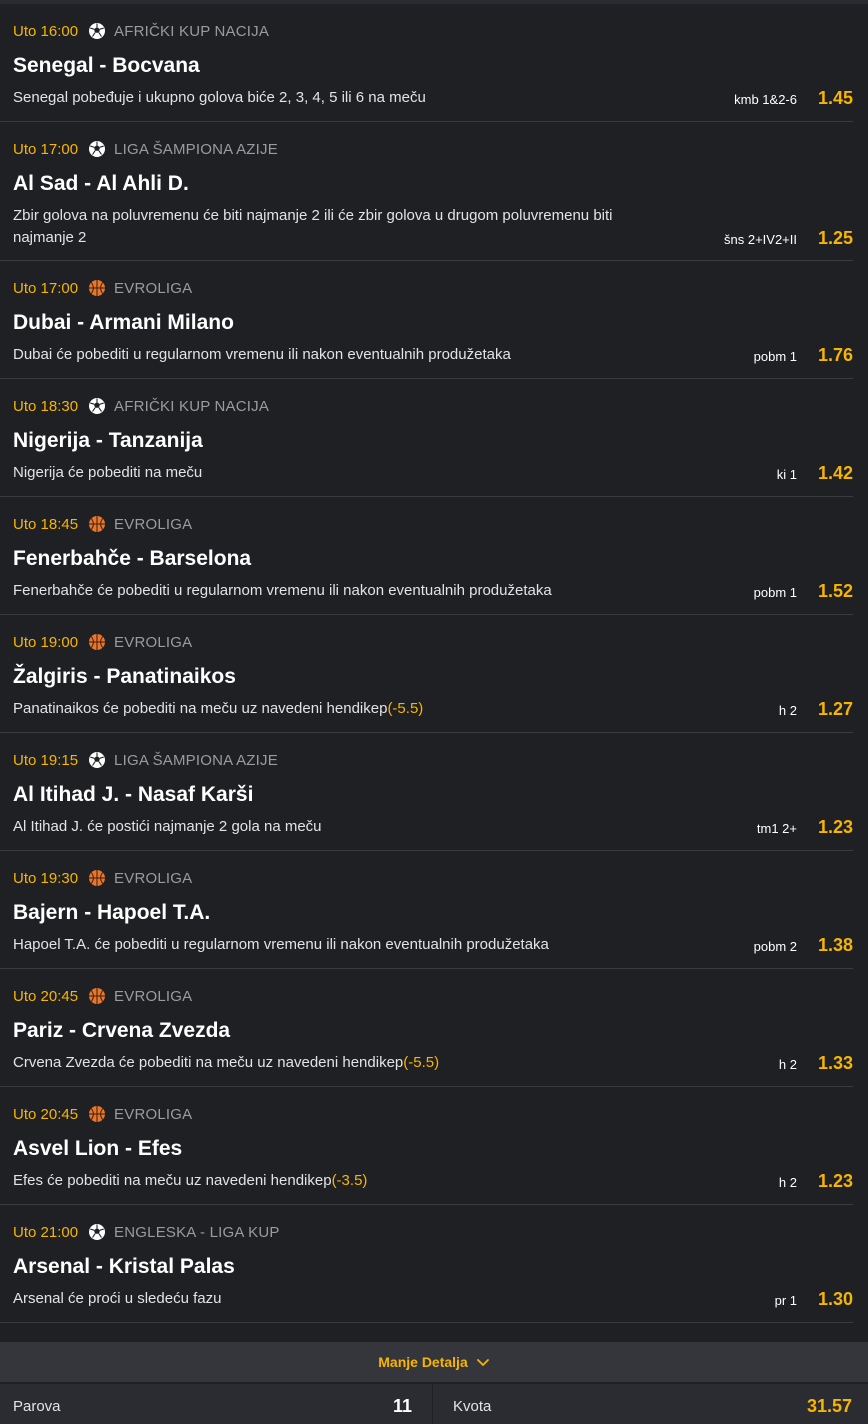 Image resolution: width=868 pixels, height=1424 pixels. What do you see at coordinates (829, 1406) in the screenshot?
I see `total-odds-value: 31.57` at bounding box center [829, 1406].